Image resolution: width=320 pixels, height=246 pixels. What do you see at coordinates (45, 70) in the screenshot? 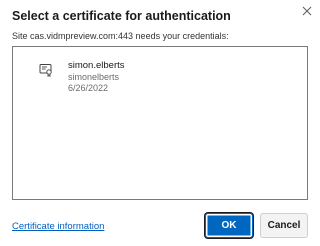
I see `certificate-icon` at bounding box center [45, 70].